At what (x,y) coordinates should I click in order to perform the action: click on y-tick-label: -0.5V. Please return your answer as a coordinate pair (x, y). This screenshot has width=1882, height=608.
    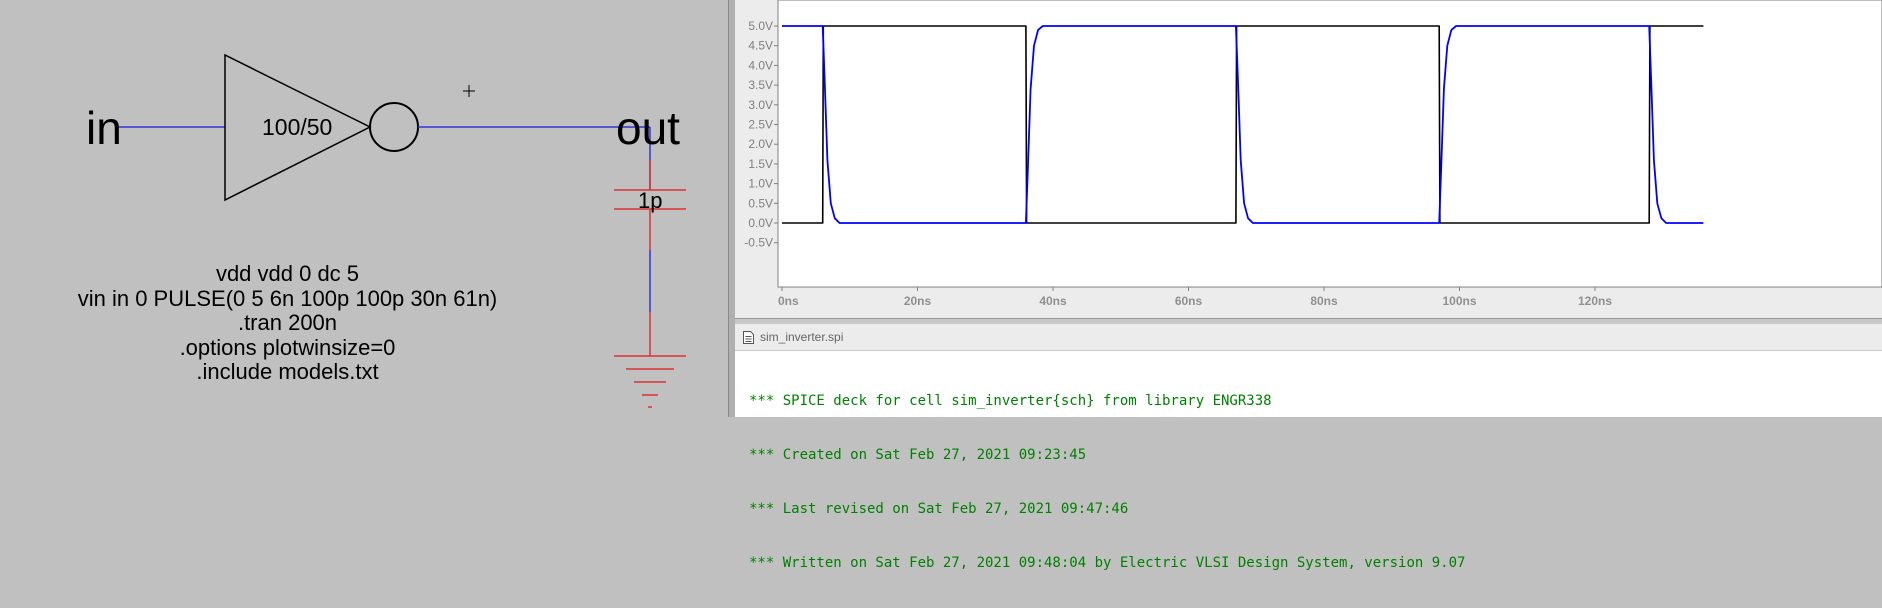
    Looking at the image, I should click on (758, 243).